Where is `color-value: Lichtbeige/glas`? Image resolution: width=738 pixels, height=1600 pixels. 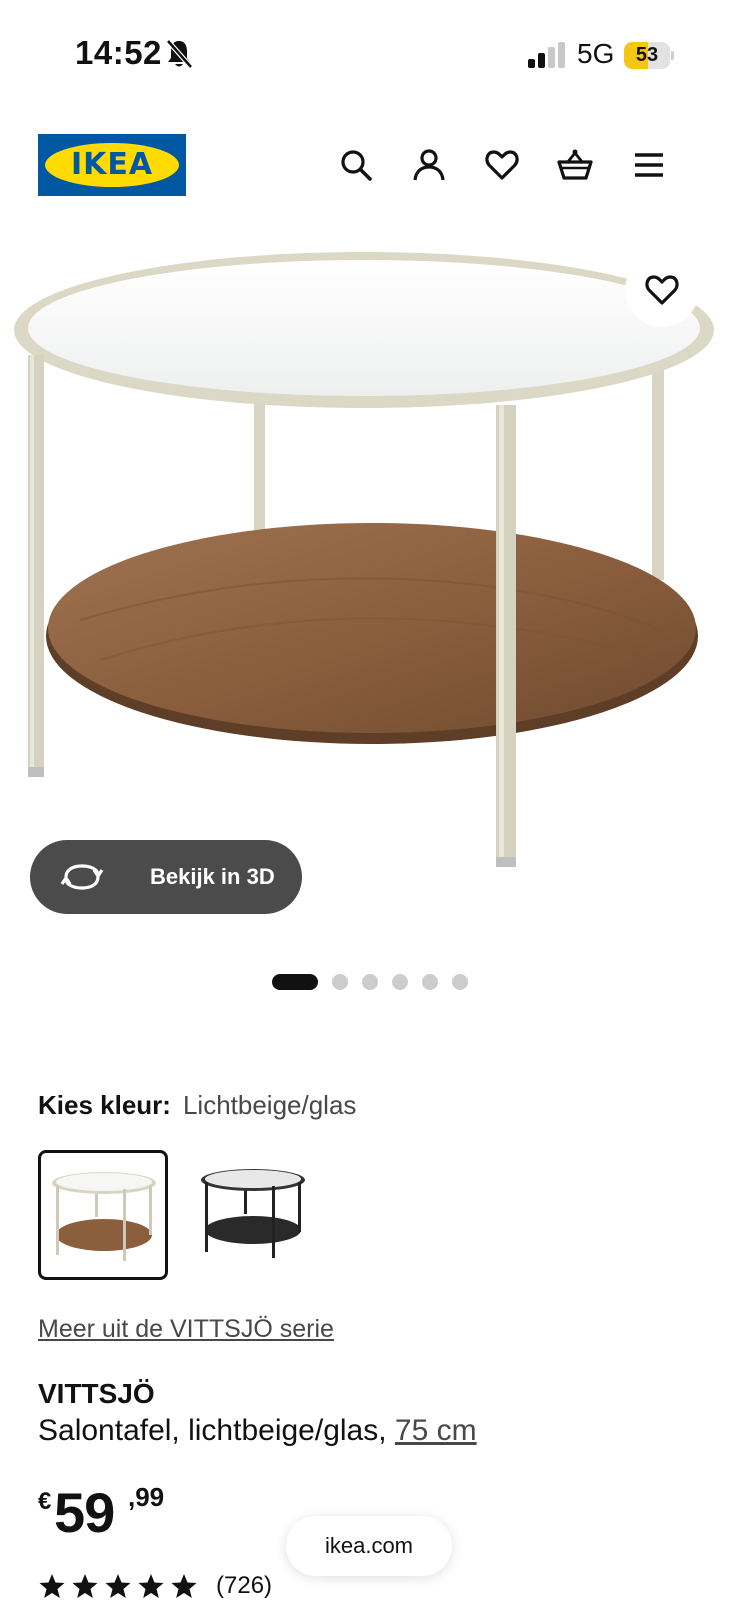 color-value: Lichtbeige/glas is located at coordinates (269, 1105).